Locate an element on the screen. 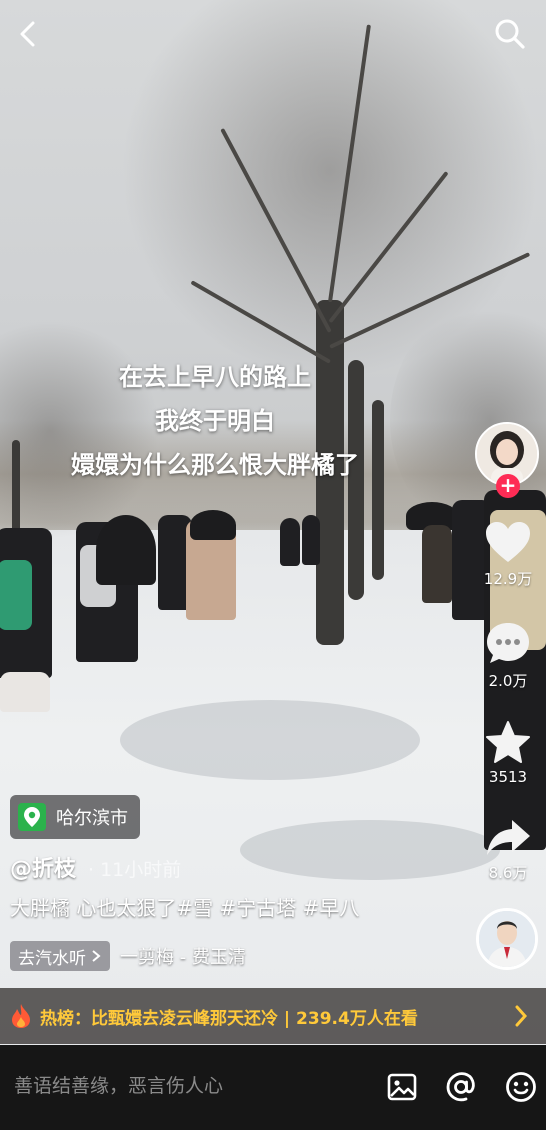 Image resolution: width=546 pixels, height=1130 pixels. mention-button is located at coordinates (461, 1087).